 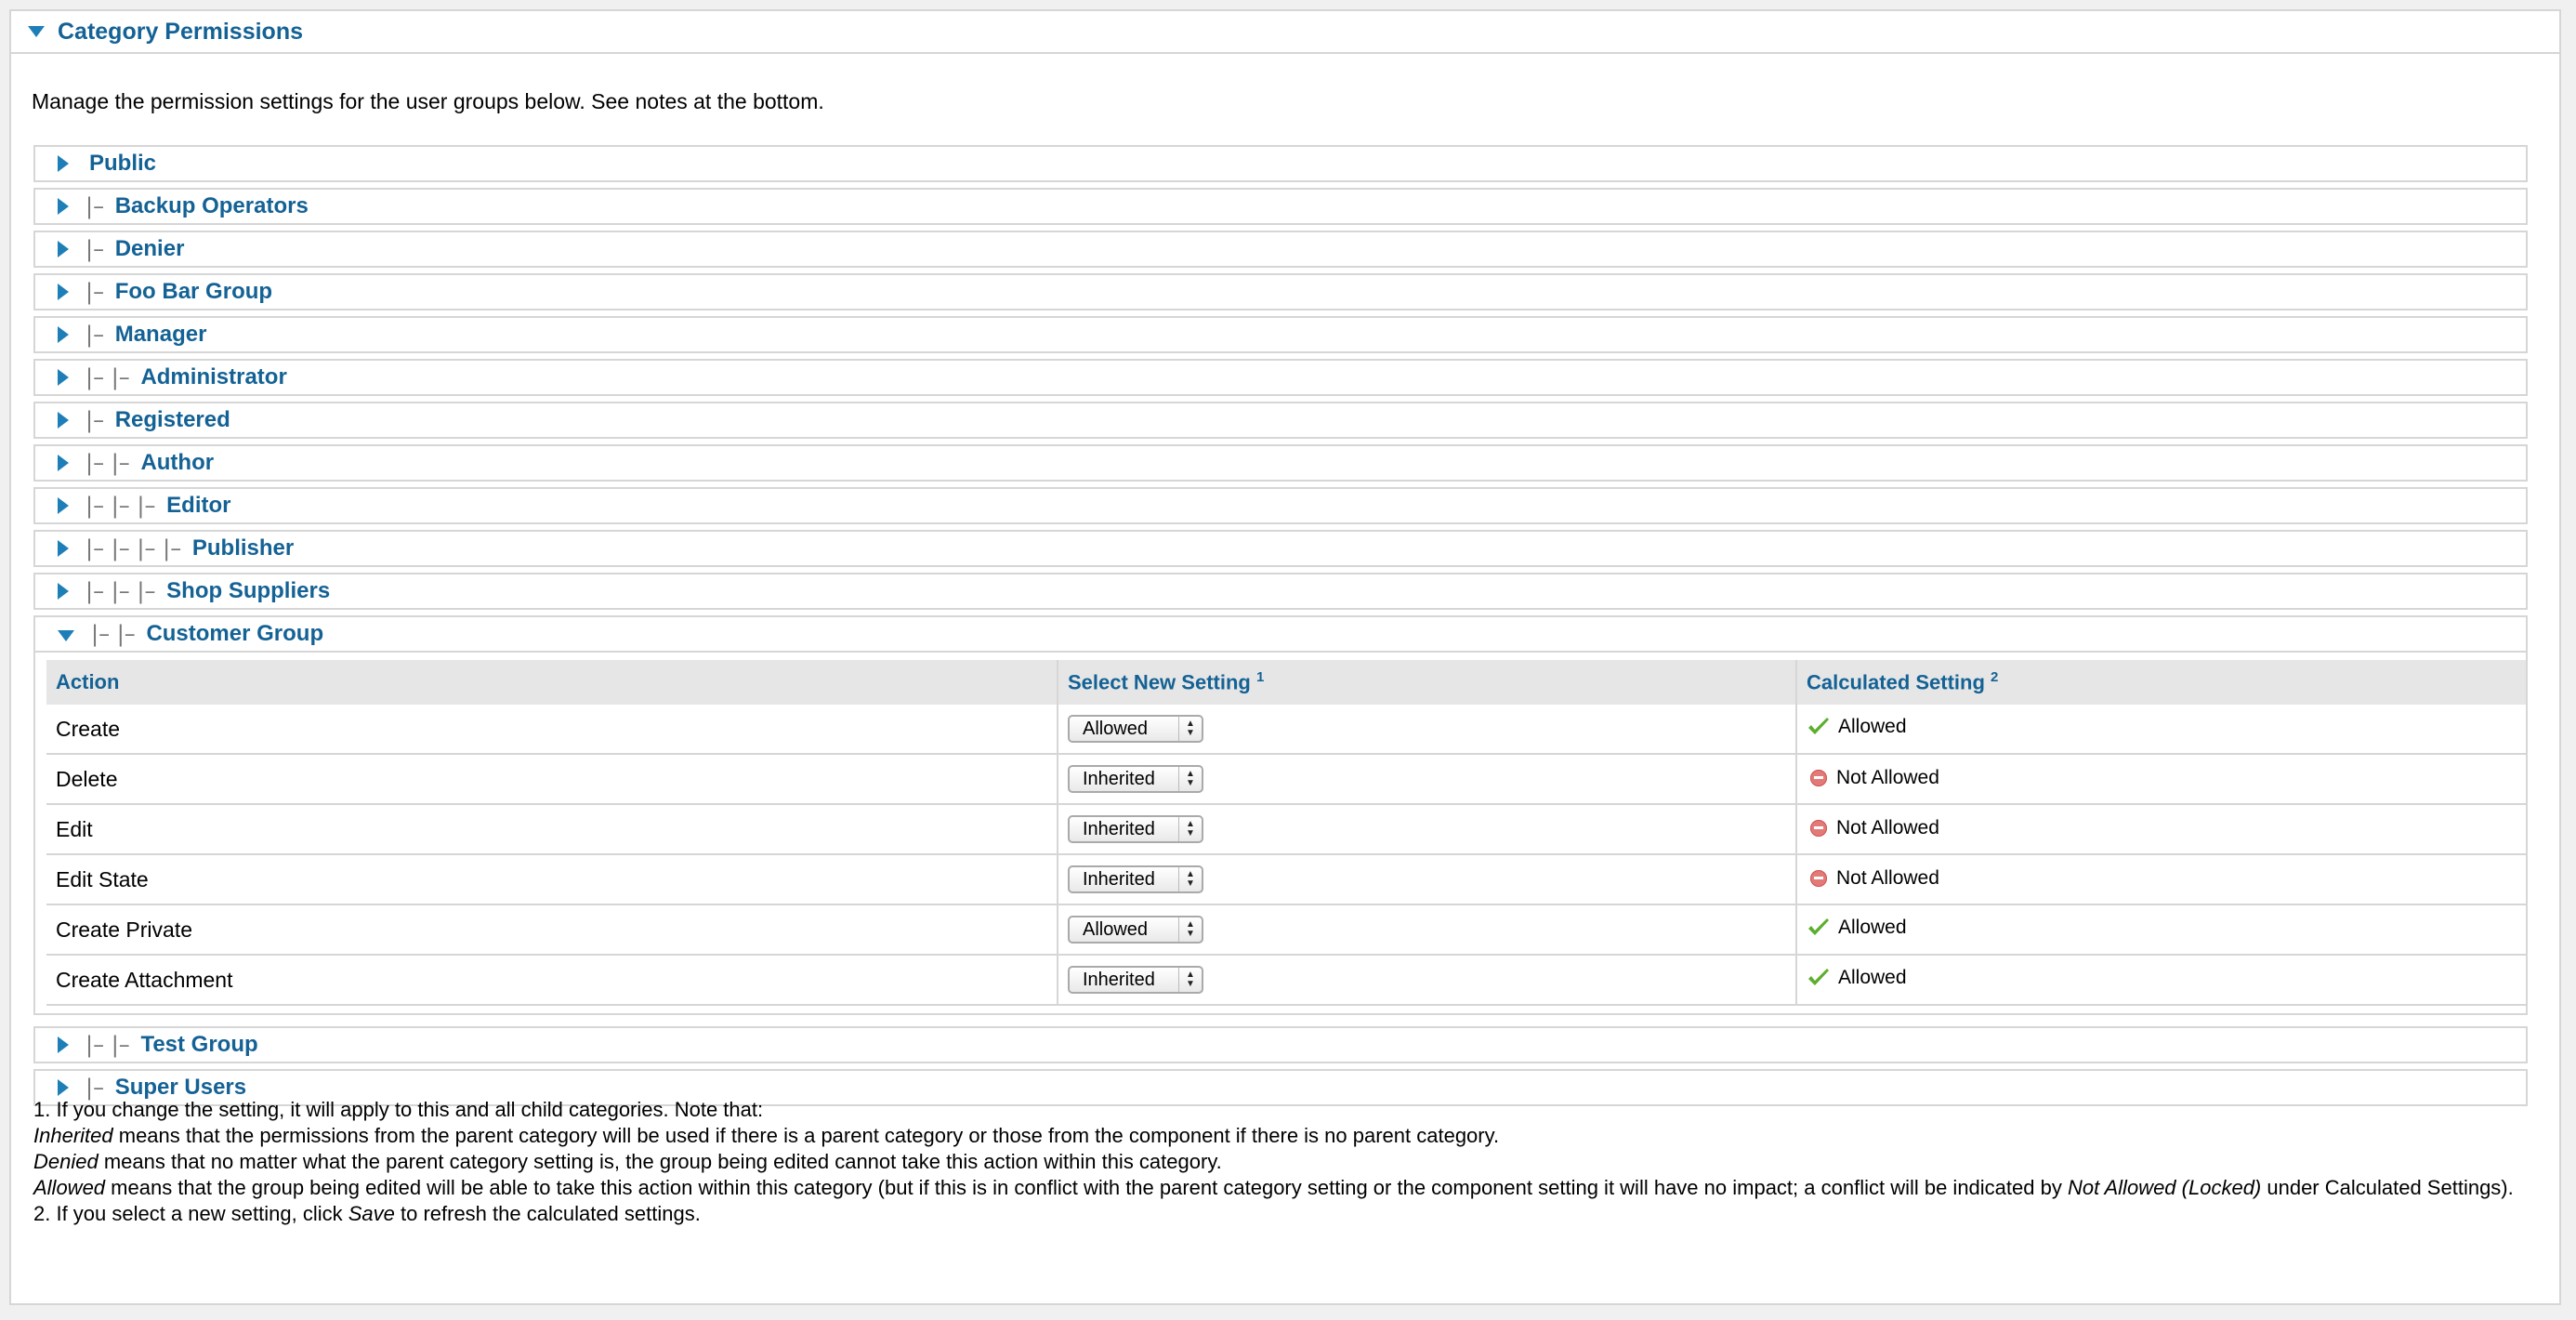 What do you see at coordinates (552, 980) in the screenshot?
I see `action-cell: Create Attachment` at bounding box center [552, 980].